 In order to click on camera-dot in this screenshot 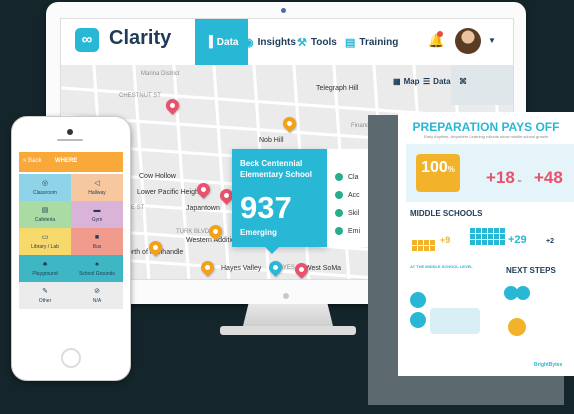, I will do `click(283, 10)`.